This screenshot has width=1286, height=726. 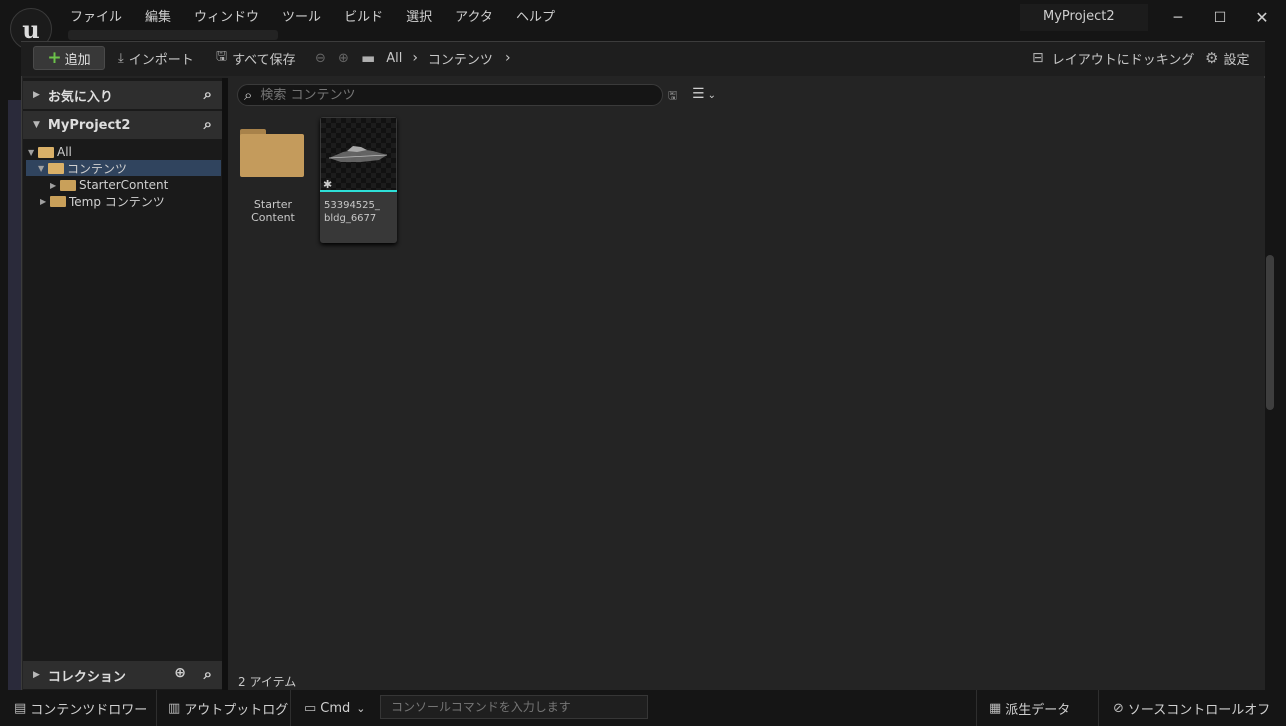 I want to click on import-label: インポート, so click(x=161, y=60).